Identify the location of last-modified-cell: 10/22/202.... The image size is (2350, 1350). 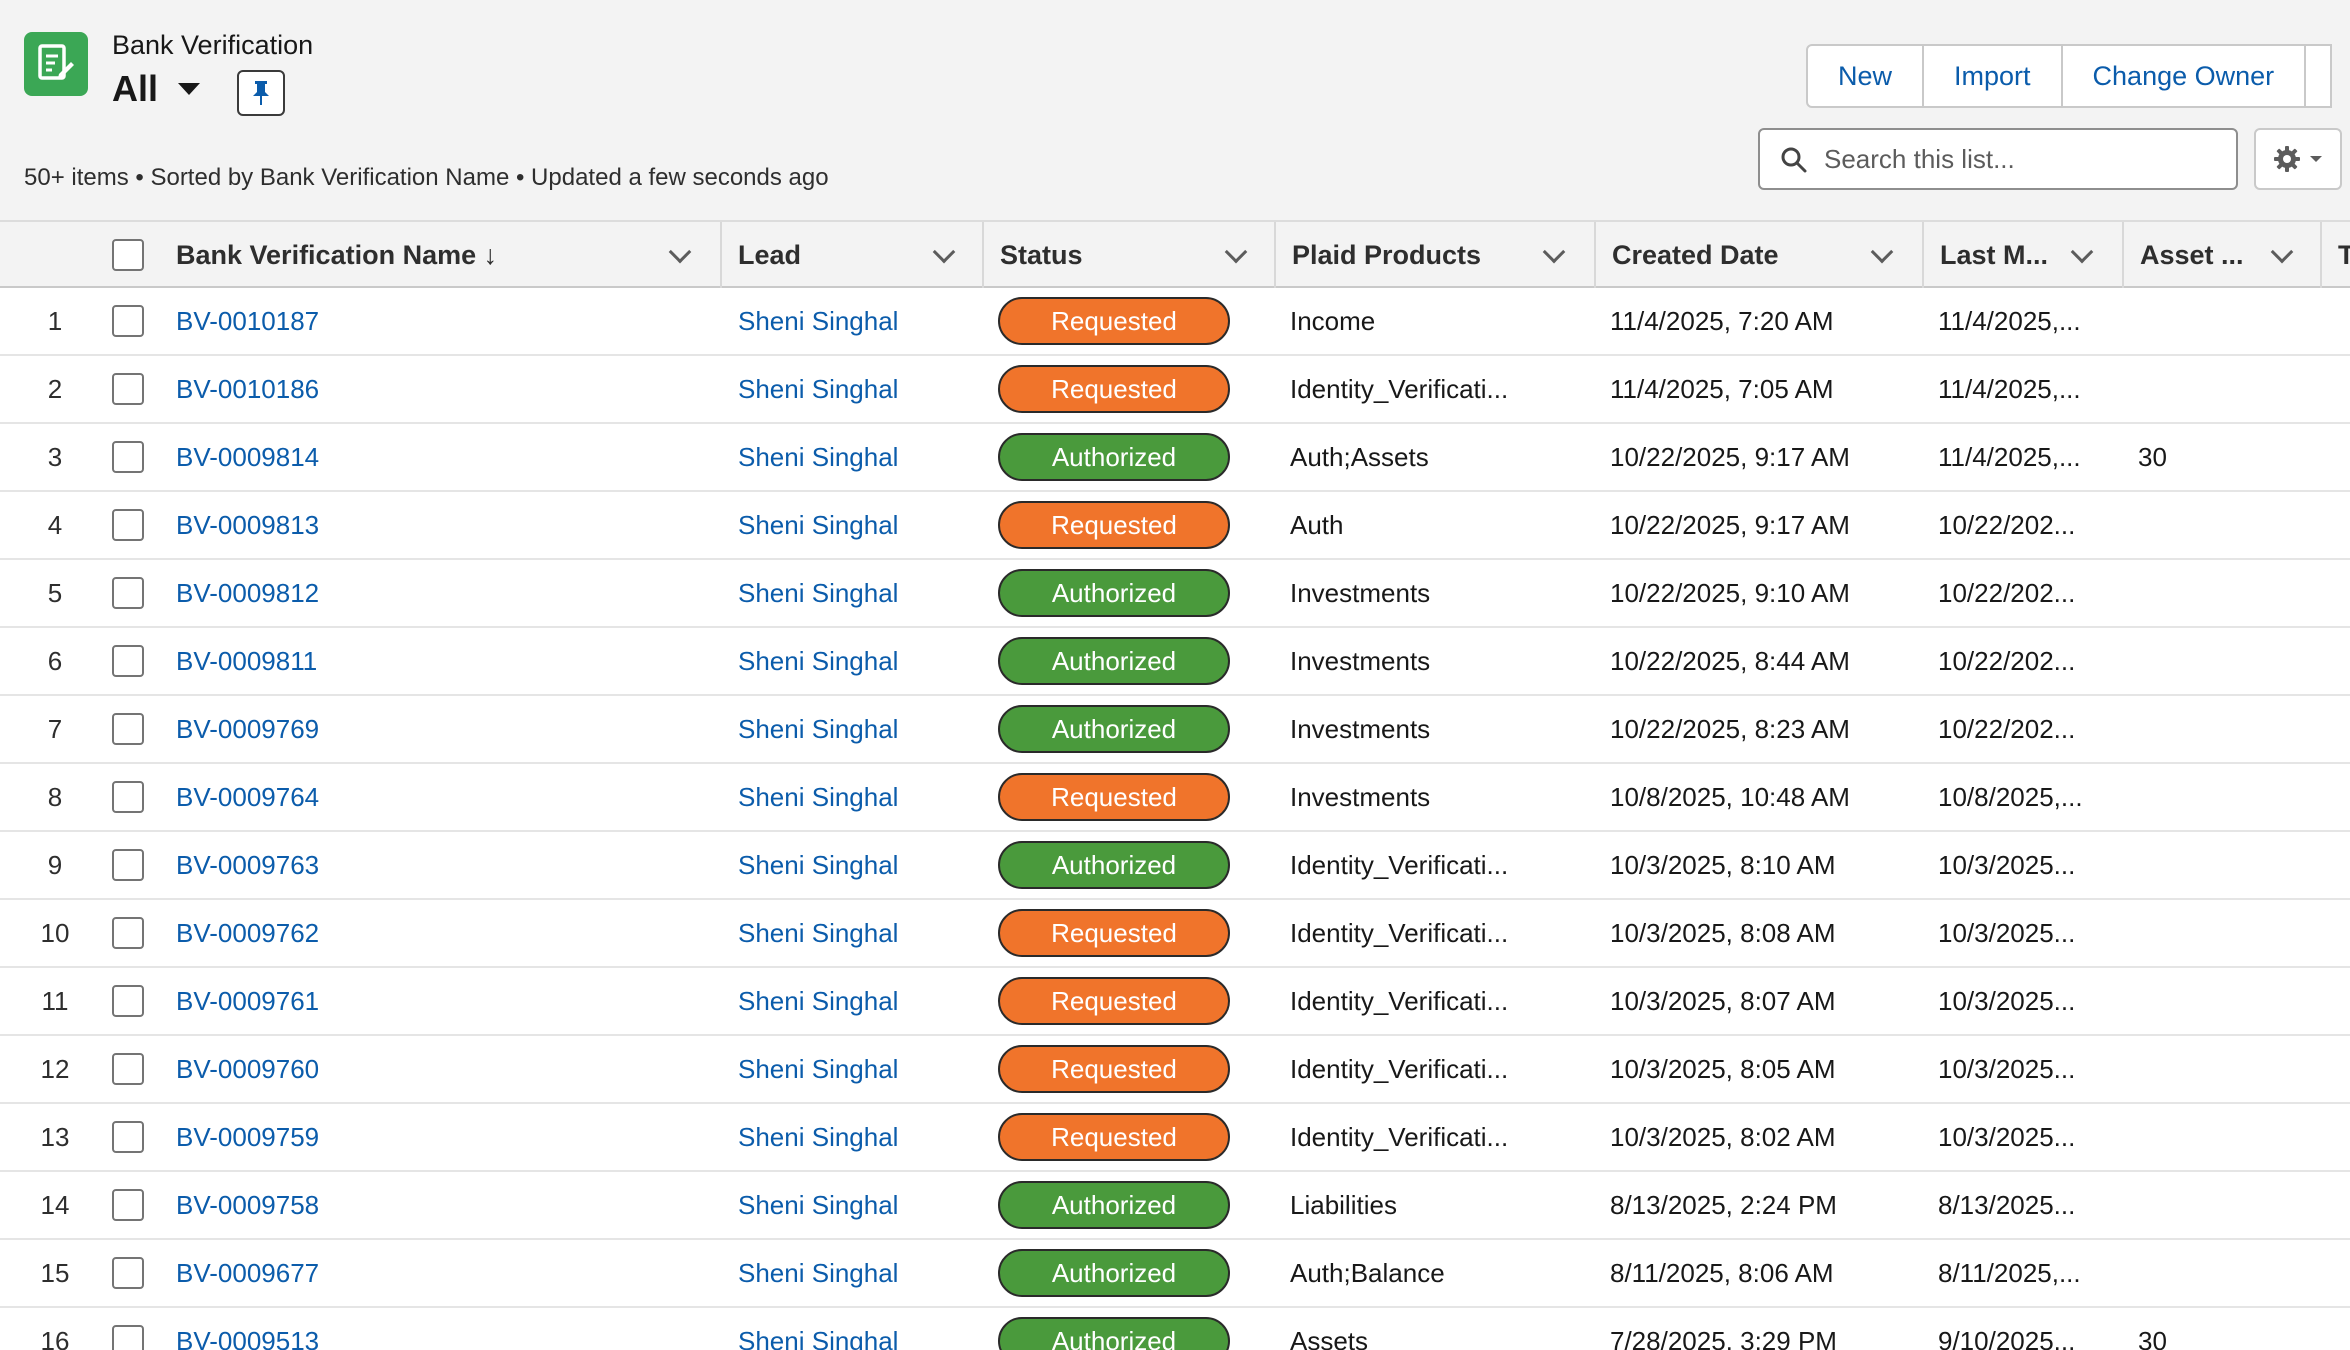
(2007, 728).